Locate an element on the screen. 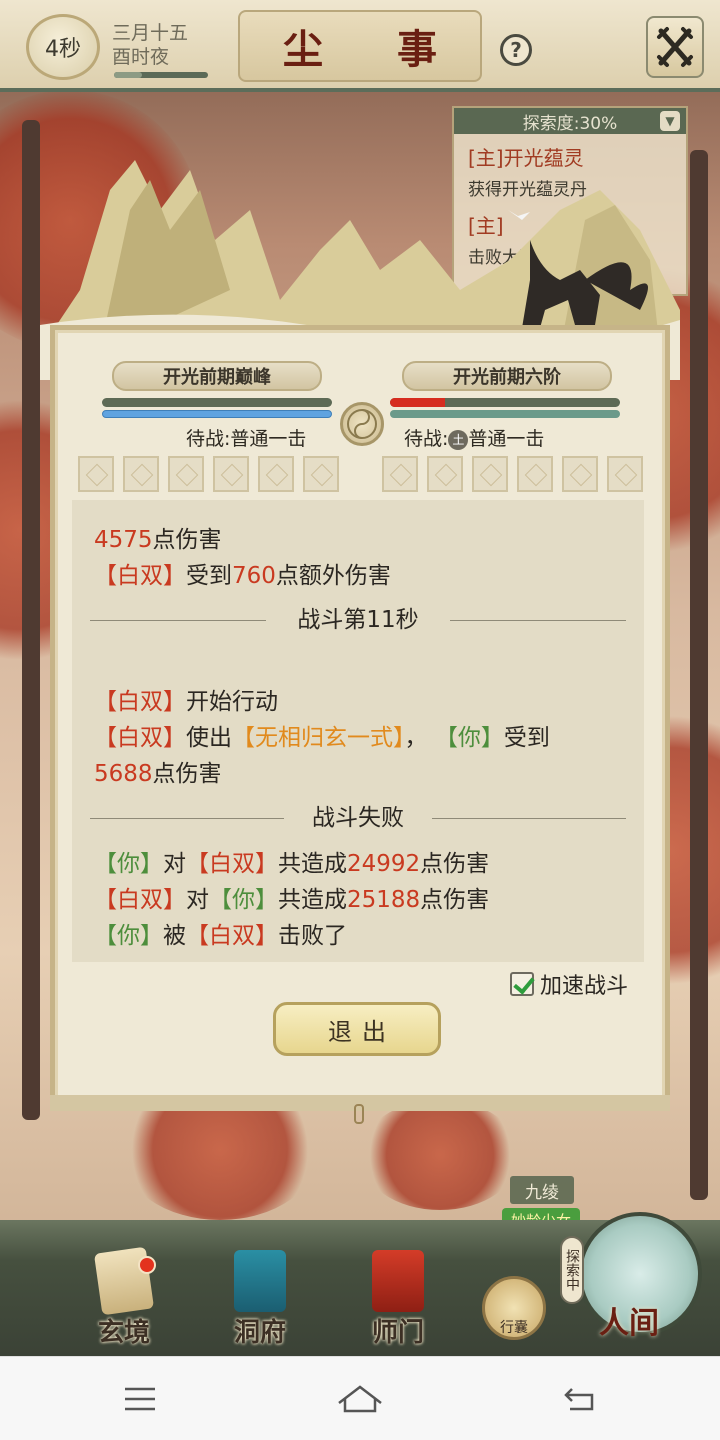  npc-name-label: 九绫 is located at coordinates (542, 1190).